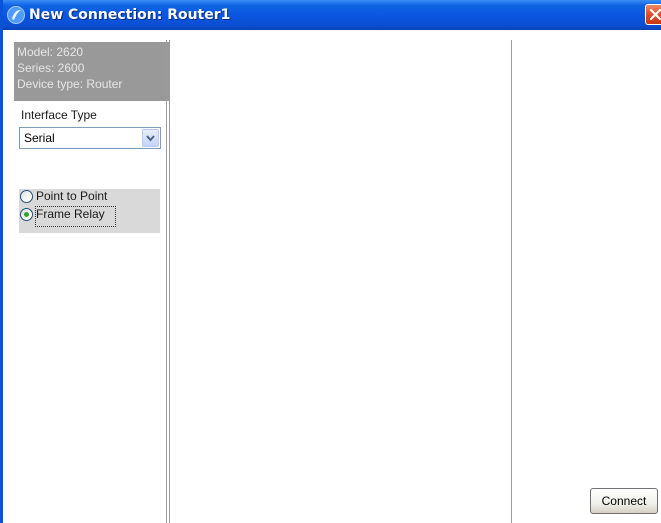  What do you see at coordinates (130, 15) in the screenshot?
I see `window-title: New Connection: Router1` at bounding box center [130, 15].